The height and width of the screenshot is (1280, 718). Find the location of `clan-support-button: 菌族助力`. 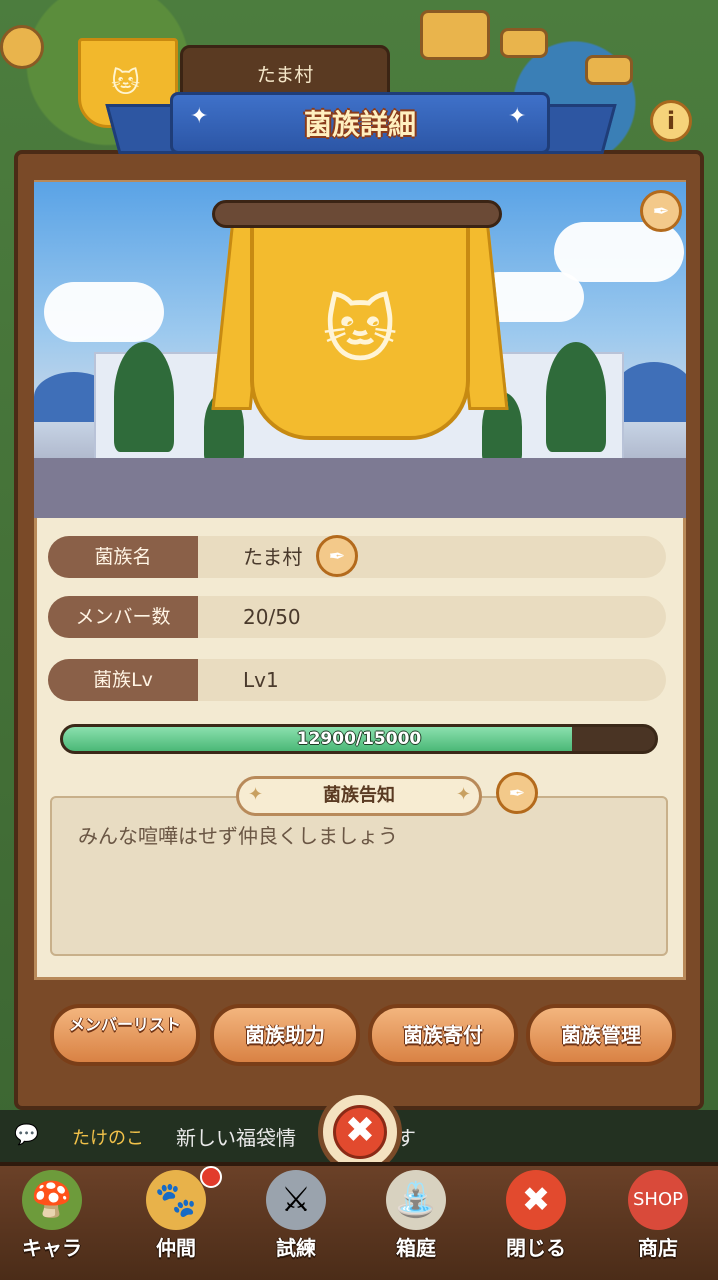

clan-support-button: 菌族助力 is located at coordinates (285, 1035).